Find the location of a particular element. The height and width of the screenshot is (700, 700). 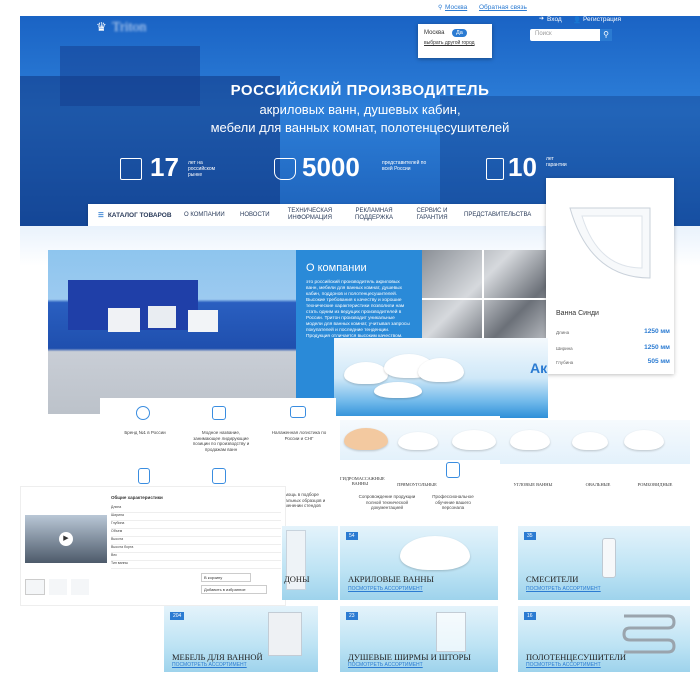

faucet-image is located at coordinates (609, 558).